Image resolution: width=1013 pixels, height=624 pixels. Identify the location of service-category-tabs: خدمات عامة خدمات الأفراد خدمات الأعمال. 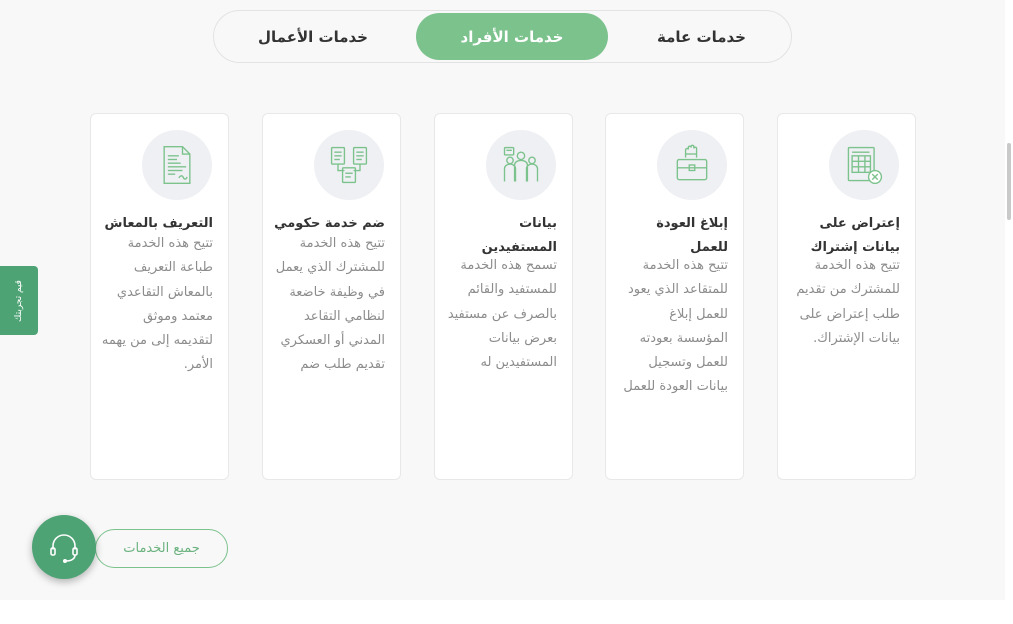
(502, 36).